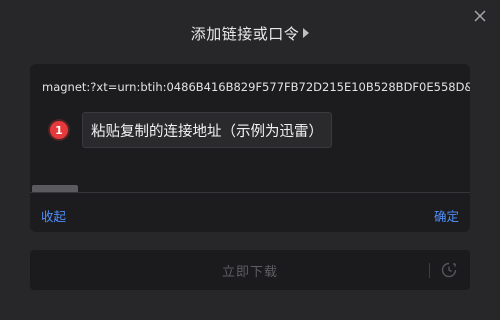 The height and width of the screenshot is (320, 500). I want to click on confirm-button: 确定, so click(446, 215).